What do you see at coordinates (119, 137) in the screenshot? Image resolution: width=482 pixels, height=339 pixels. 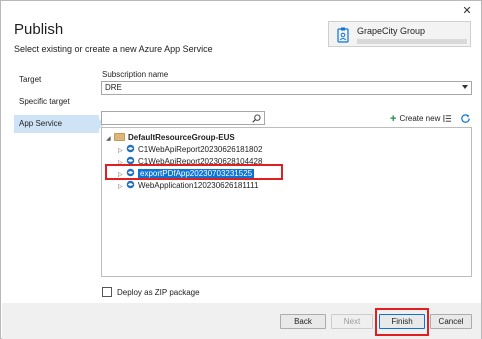 I see `folder-icon` at bounding box center [119, 137].